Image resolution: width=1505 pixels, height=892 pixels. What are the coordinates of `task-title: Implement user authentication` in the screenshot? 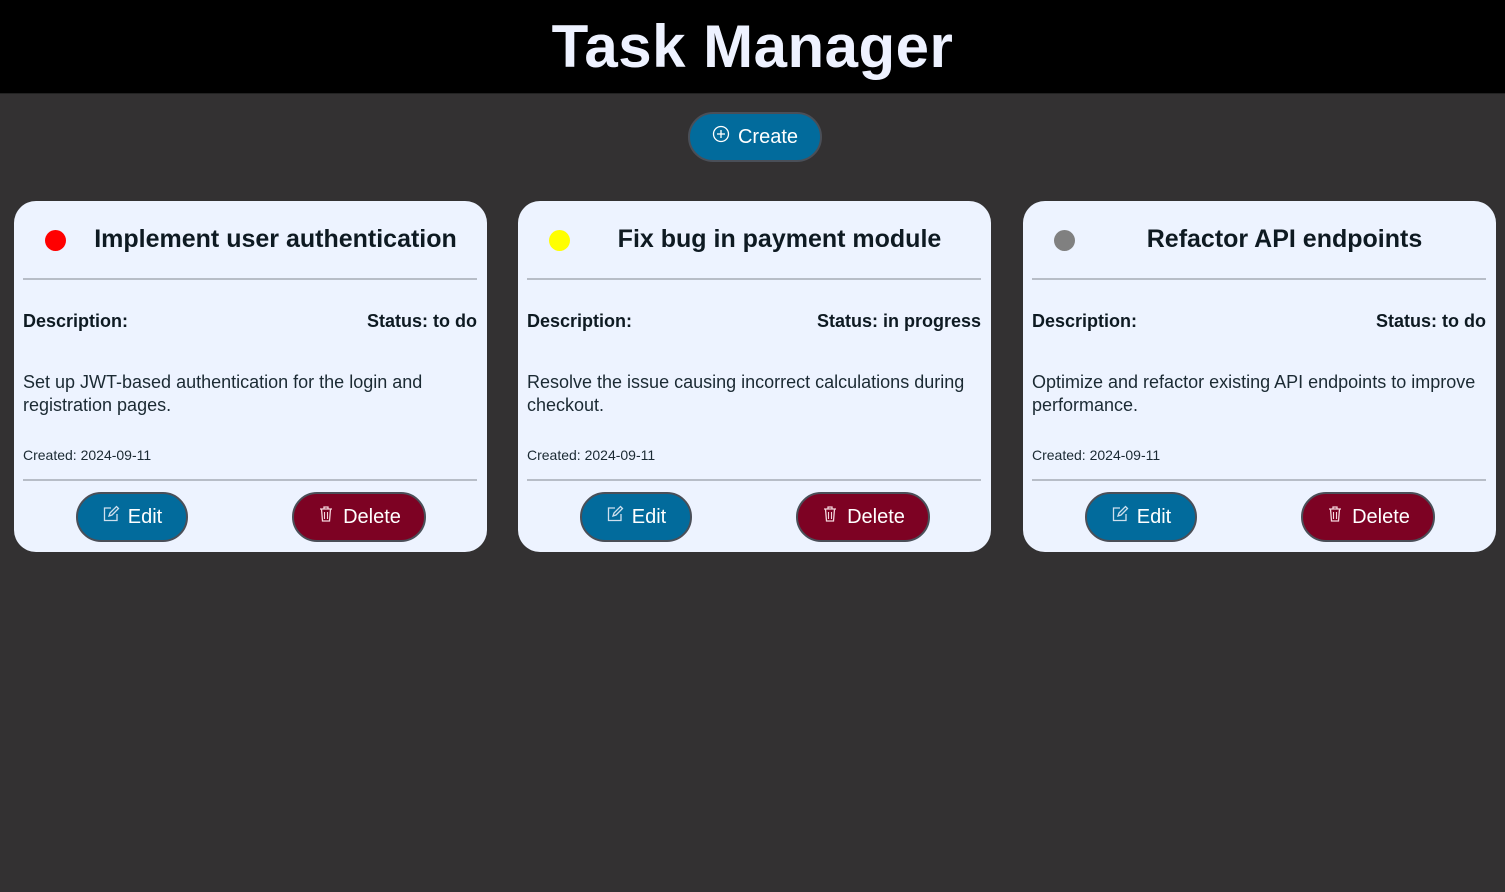 It's located at (275, 239).